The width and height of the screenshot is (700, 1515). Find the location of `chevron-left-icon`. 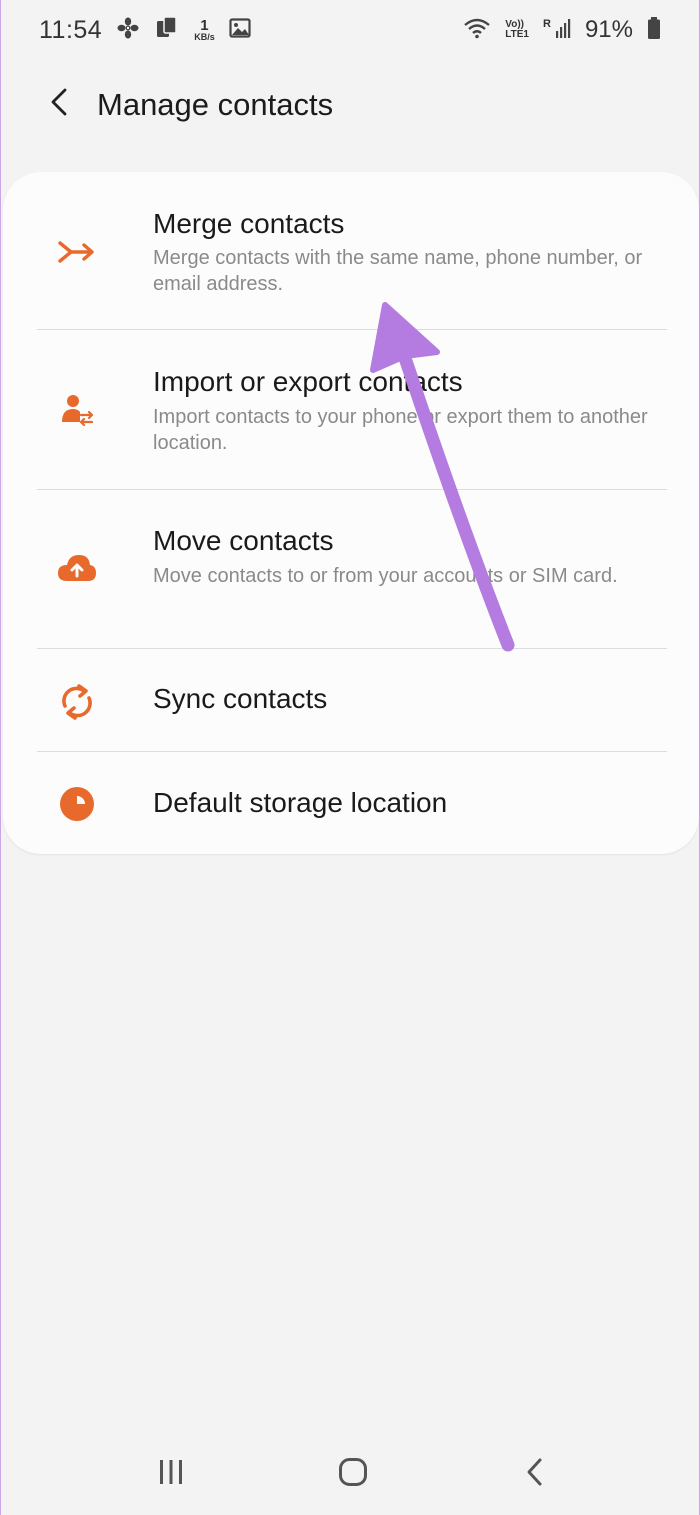

chevron-left-icon is located at coordinates (59, 104).